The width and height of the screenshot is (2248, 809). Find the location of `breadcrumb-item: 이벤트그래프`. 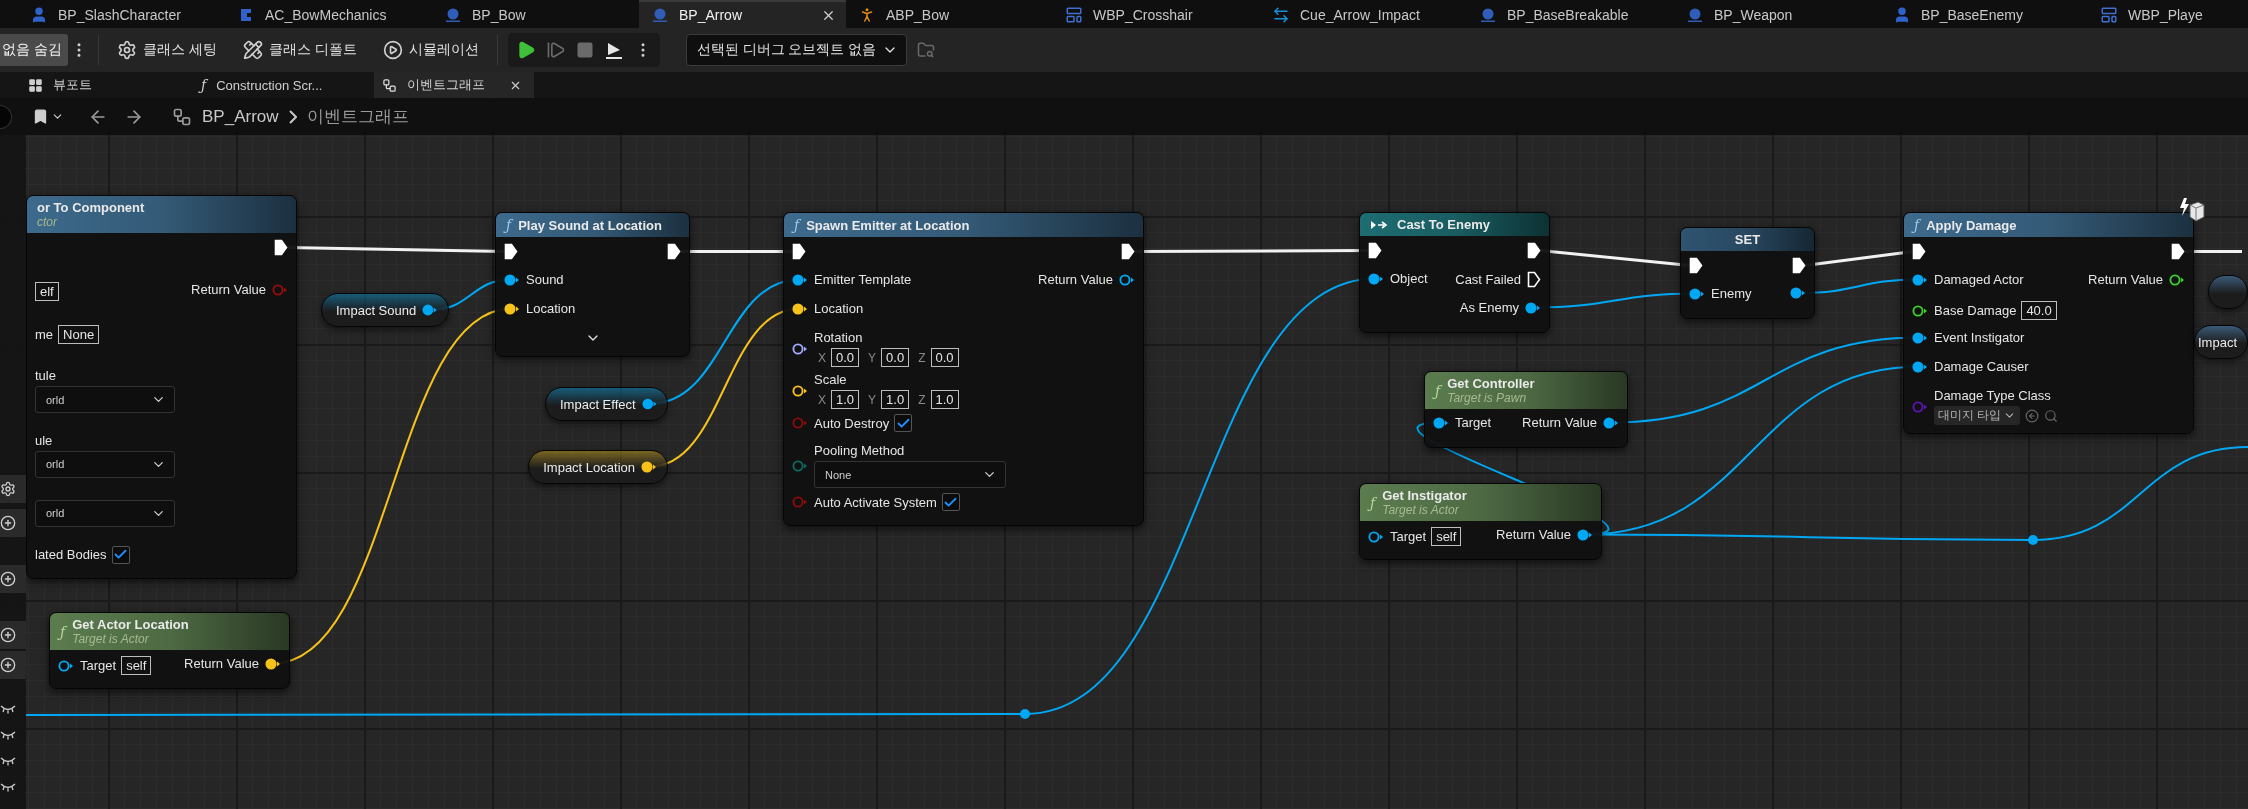

breadcrumb-item: 이벤트그래프 is located at coordinates (357, 116).